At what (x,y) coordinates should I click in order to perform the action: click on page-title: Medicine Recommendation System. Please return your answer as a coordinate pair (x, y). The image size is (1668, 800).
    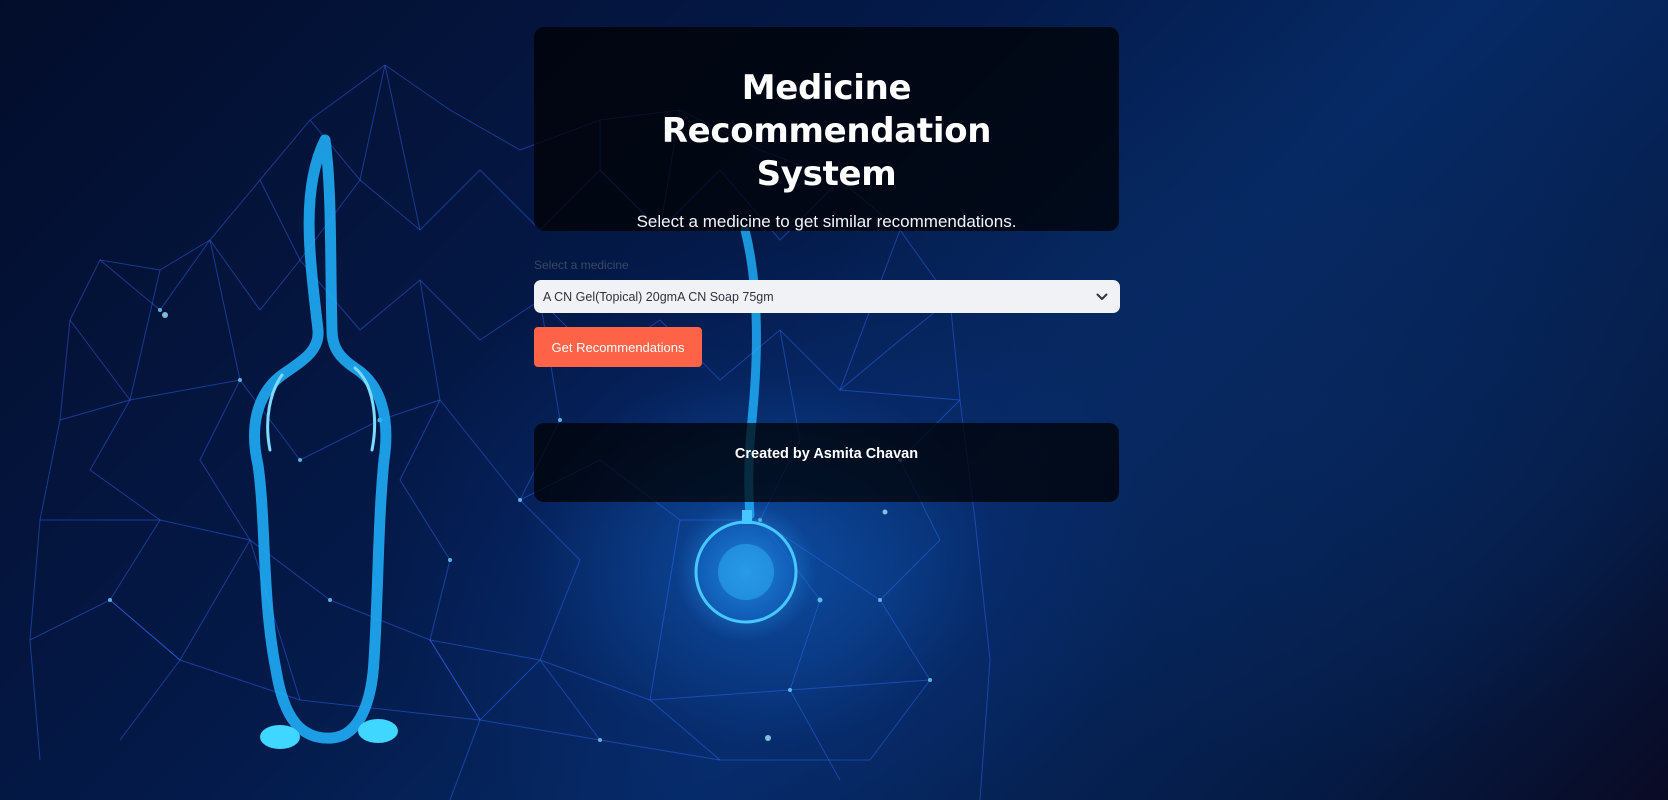
    Looking at the image, I should click on (826, 131).